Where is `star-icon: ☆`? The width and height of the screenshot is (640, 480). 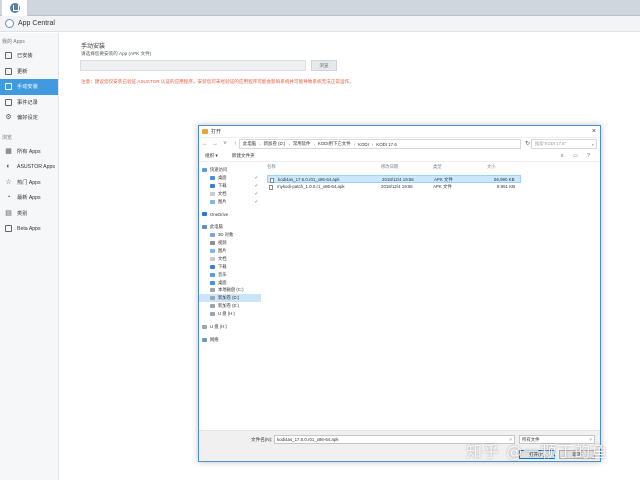 star-icon: ☆ is located at coordinates (8, 182).